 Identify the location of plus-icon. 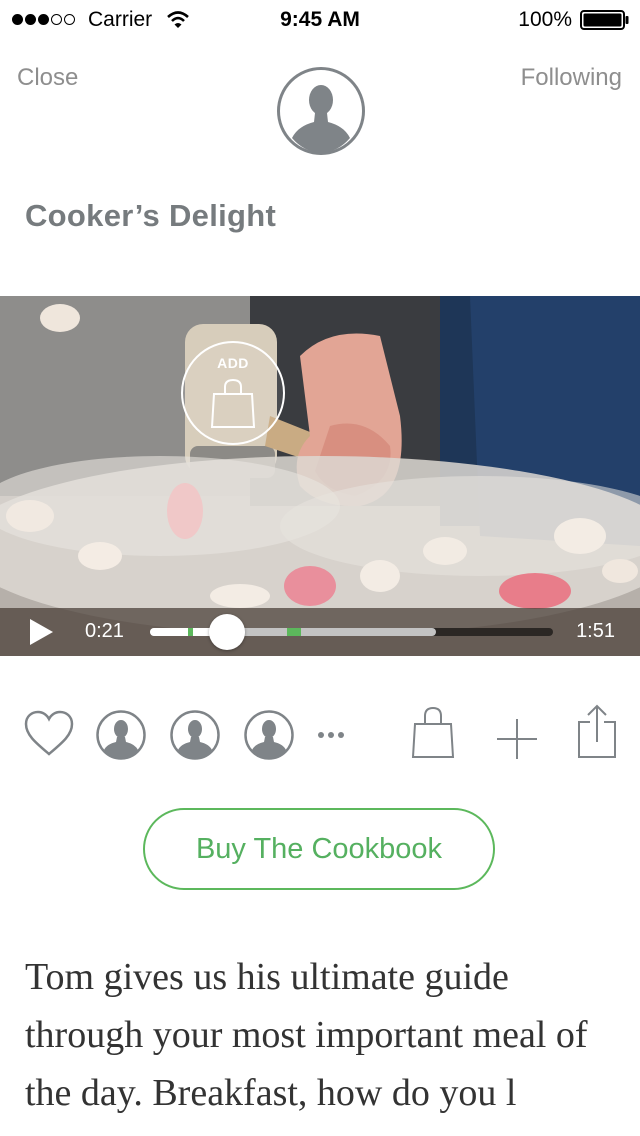
(517, 739).